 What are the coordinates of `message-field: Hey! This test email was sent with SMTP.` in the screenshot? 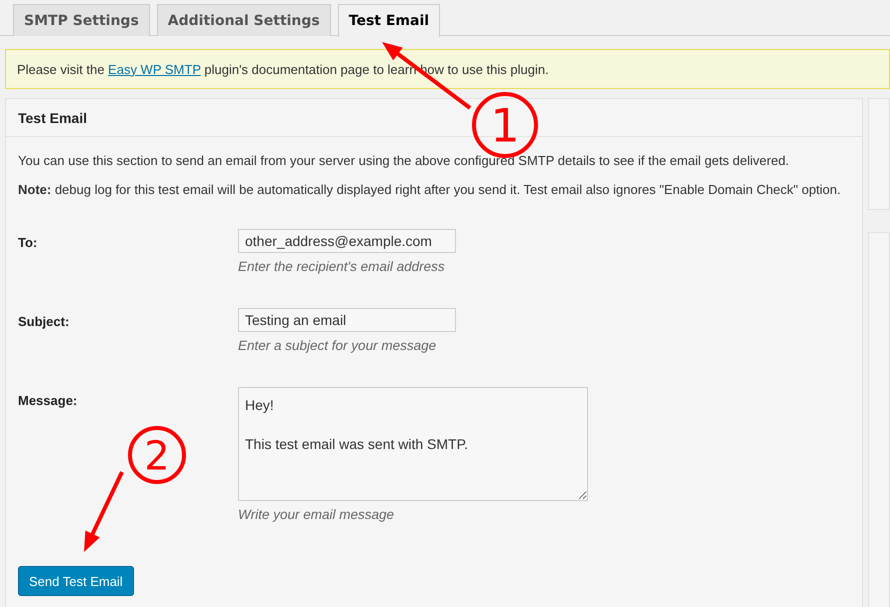 It's located at (413, 444).